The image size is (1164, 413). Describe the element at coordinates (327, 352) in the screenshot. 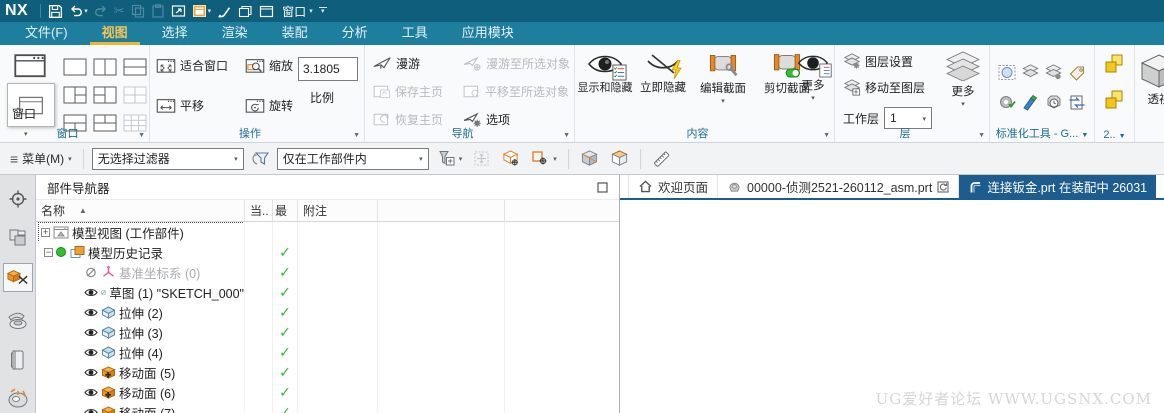

I see `tree-row-extrude-4: 拉伸 (4) ✓` at that location.